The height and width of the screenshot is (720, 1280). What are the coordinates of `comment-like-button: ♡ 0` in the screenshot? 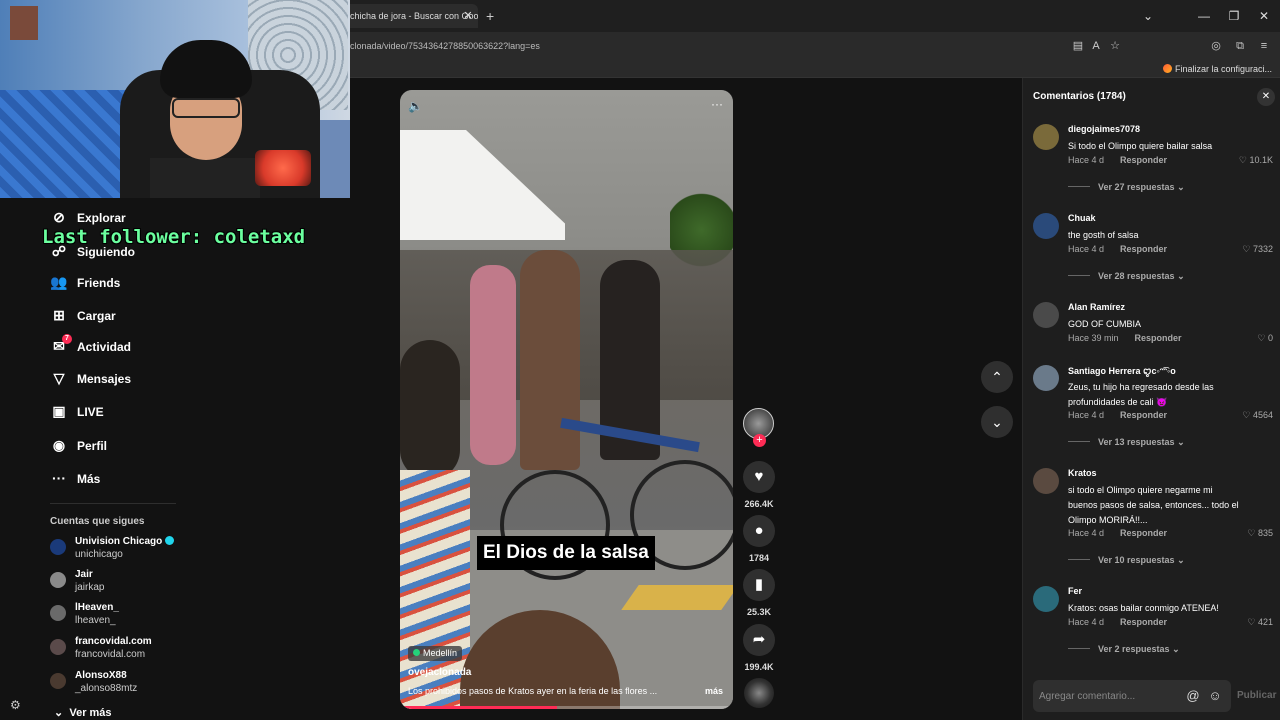 It's located at (1265, 338).